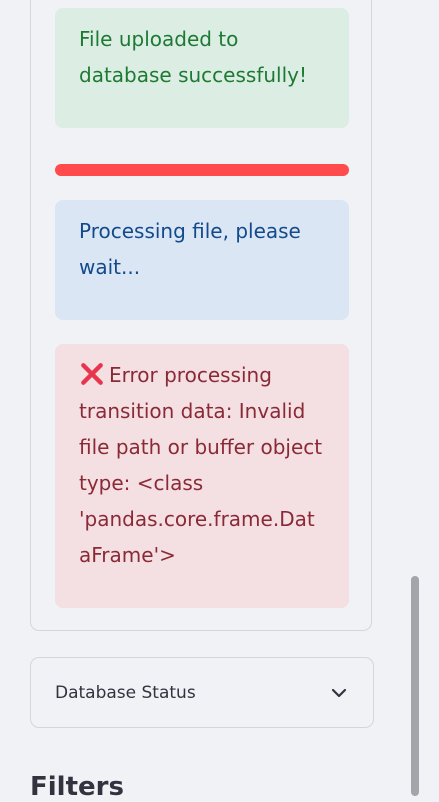  I want to click on scrollbar-track, so click(429, 396).